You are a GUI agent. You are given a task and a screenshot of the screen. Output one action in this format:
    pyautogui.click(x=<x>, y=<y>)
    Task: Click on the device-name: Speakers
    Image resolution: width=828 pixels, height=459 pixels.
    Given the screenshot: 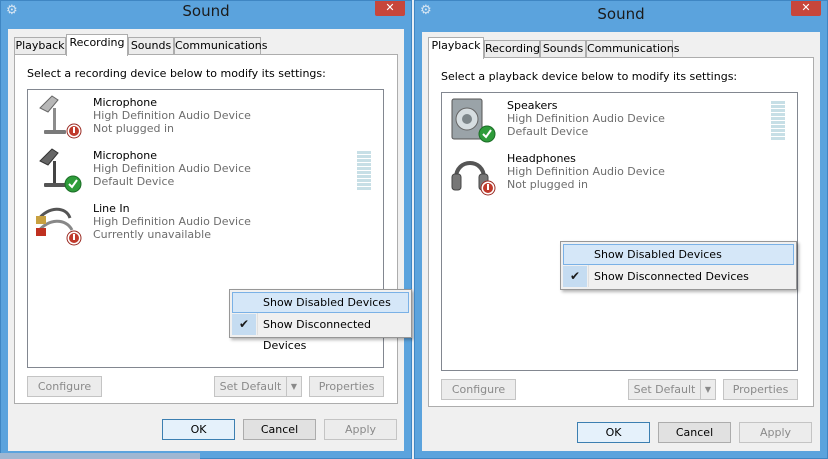 What is the action you would take?
    pyautogui.click(x=532, y=105)
    